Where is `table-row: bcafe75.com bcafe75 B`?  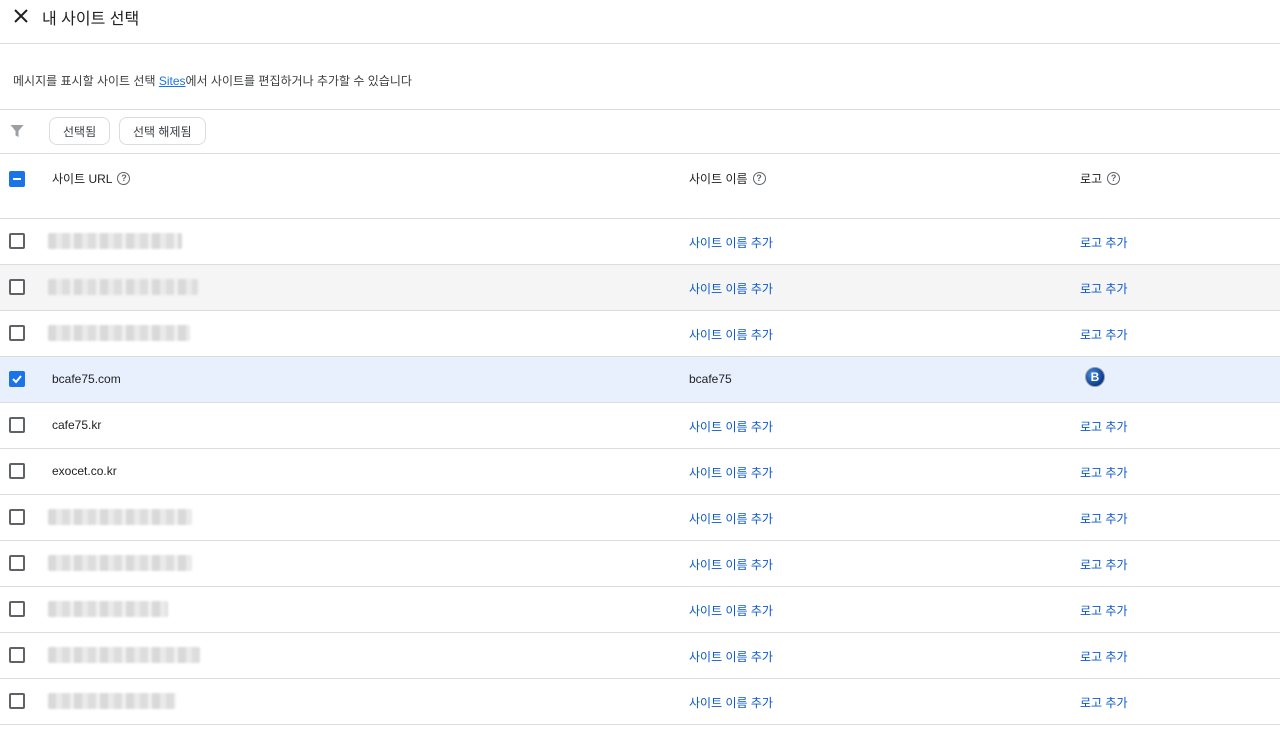 table-row: bcafe75.com bcafe75 B is located at coordinates (640, 380).